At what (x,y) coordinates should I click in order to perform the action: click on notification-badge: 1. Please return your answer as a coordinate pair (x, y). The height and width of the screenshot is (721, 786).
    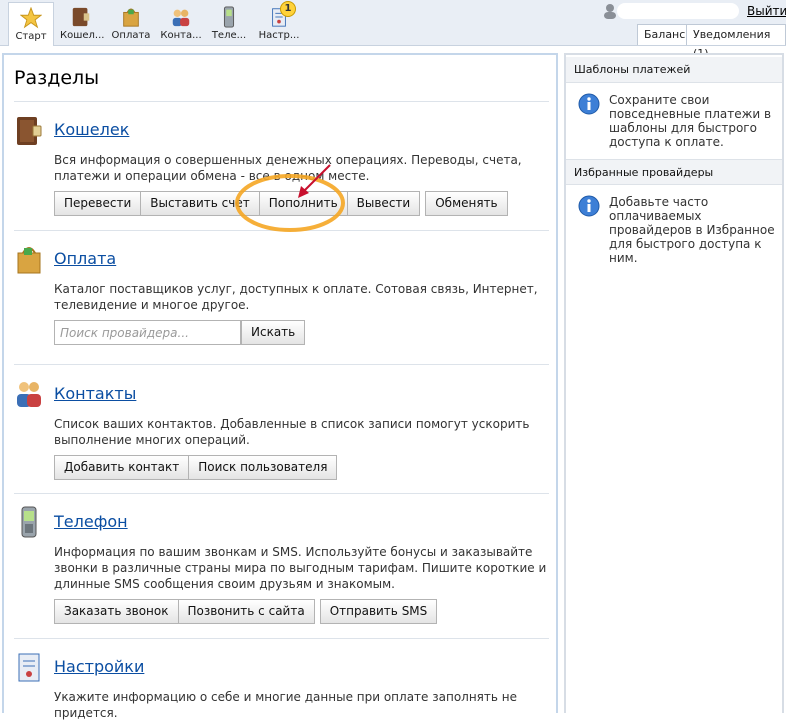
    Looking at the image, I should click on (288, 9).